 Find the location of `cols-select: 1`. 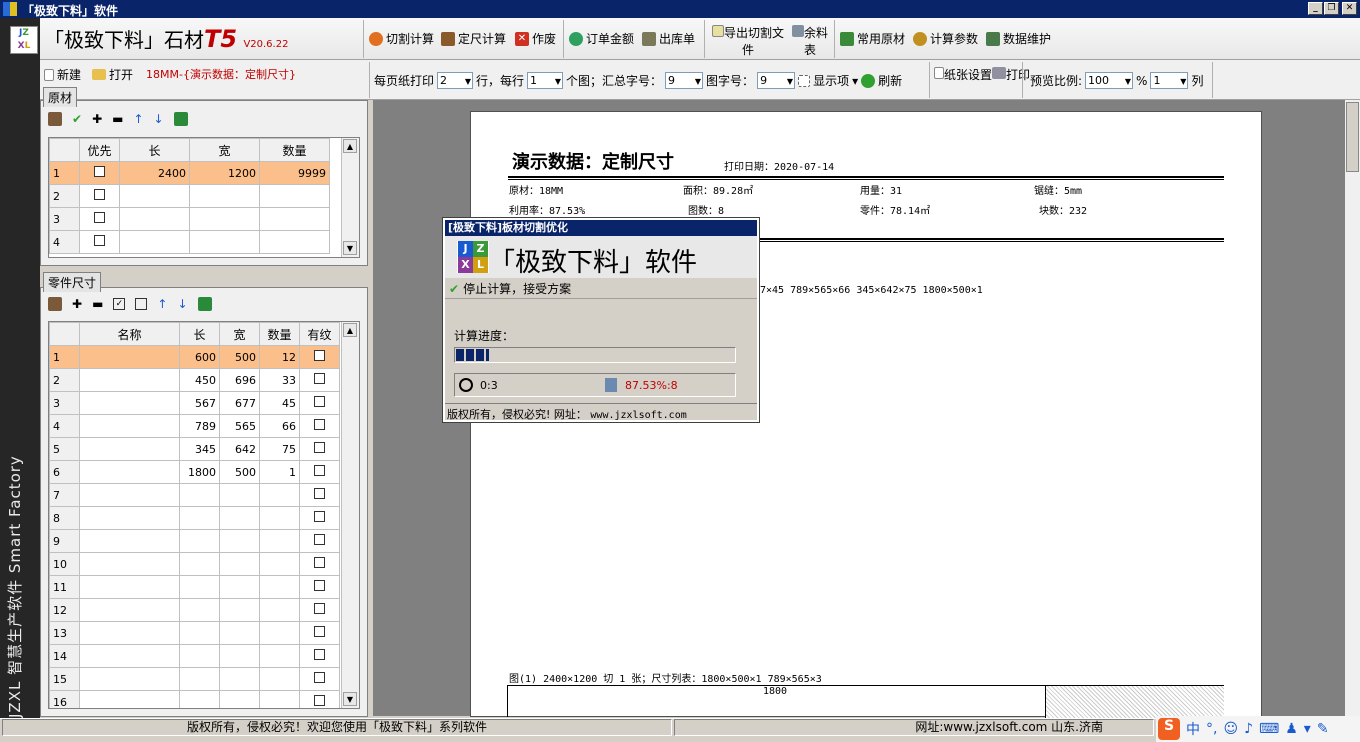

cols-select: 1 is located at coordinates (1169, 80).